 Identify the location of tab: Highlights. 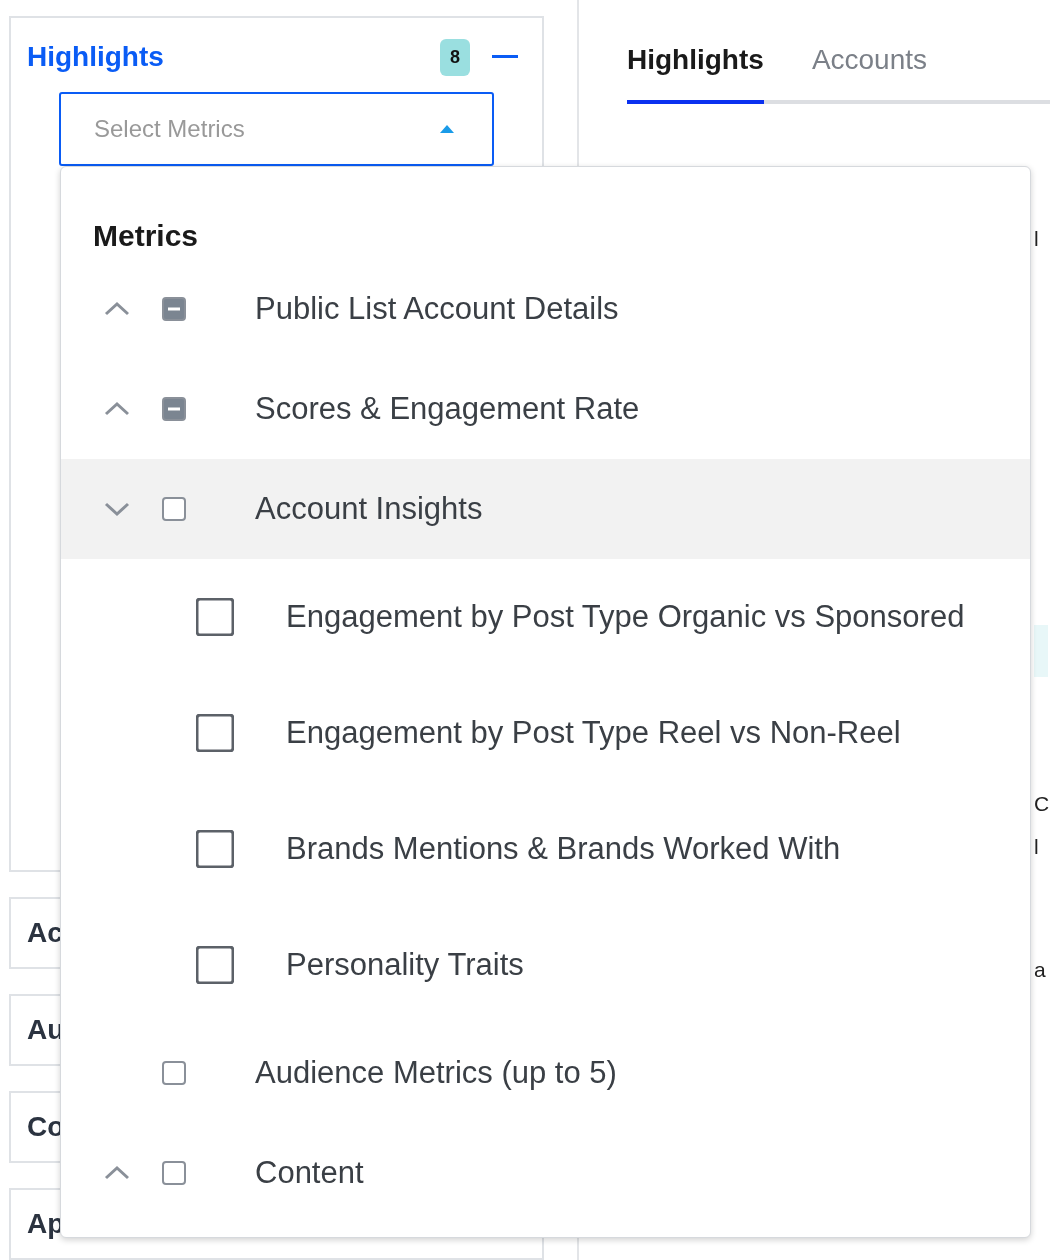
(695, 74).